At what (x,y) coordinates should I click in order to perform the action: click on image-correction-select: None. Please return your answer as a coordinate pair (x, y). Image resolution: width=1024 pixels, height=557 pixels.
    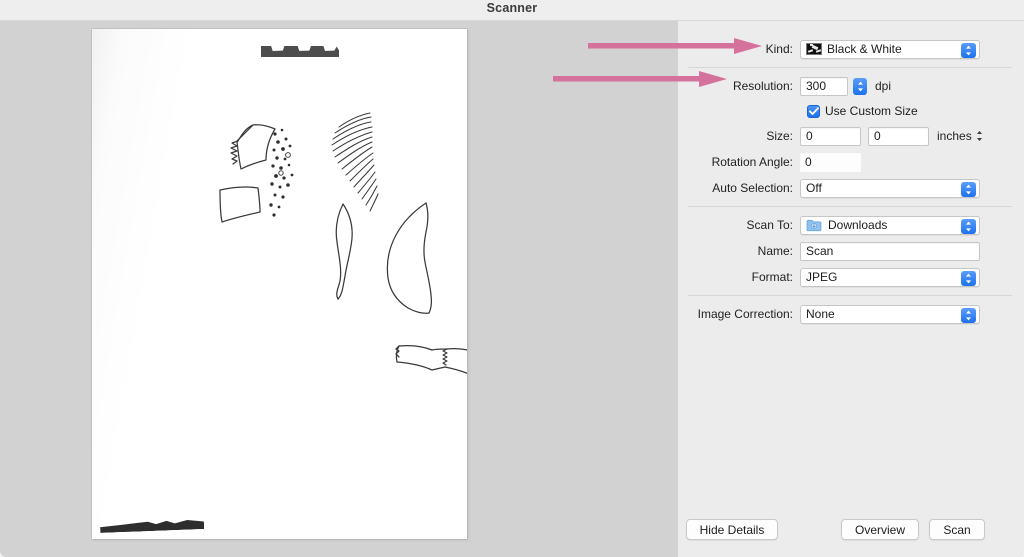
    Looking at the image, I should click on (890, 314).